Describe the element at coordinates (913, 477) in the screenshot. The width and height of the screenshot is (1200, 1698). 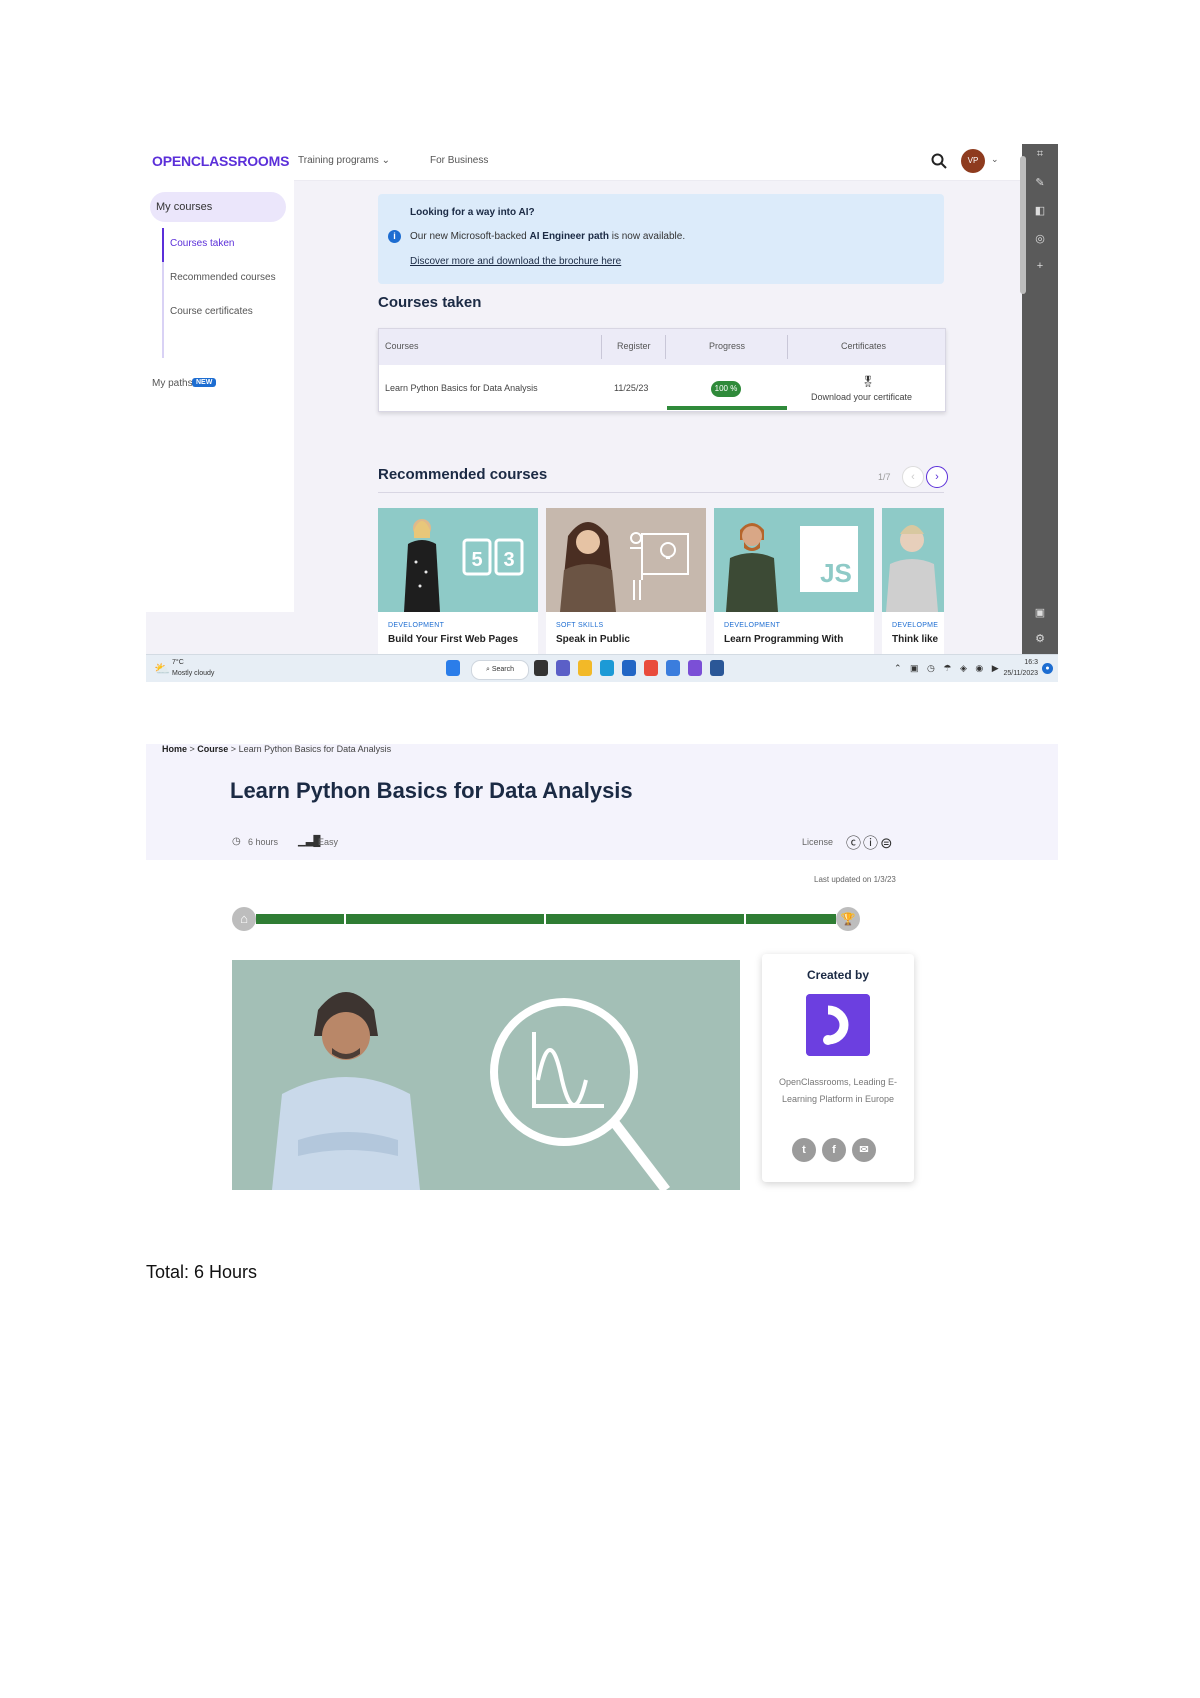
I see `carousel-prev-button: ‹` at that location.